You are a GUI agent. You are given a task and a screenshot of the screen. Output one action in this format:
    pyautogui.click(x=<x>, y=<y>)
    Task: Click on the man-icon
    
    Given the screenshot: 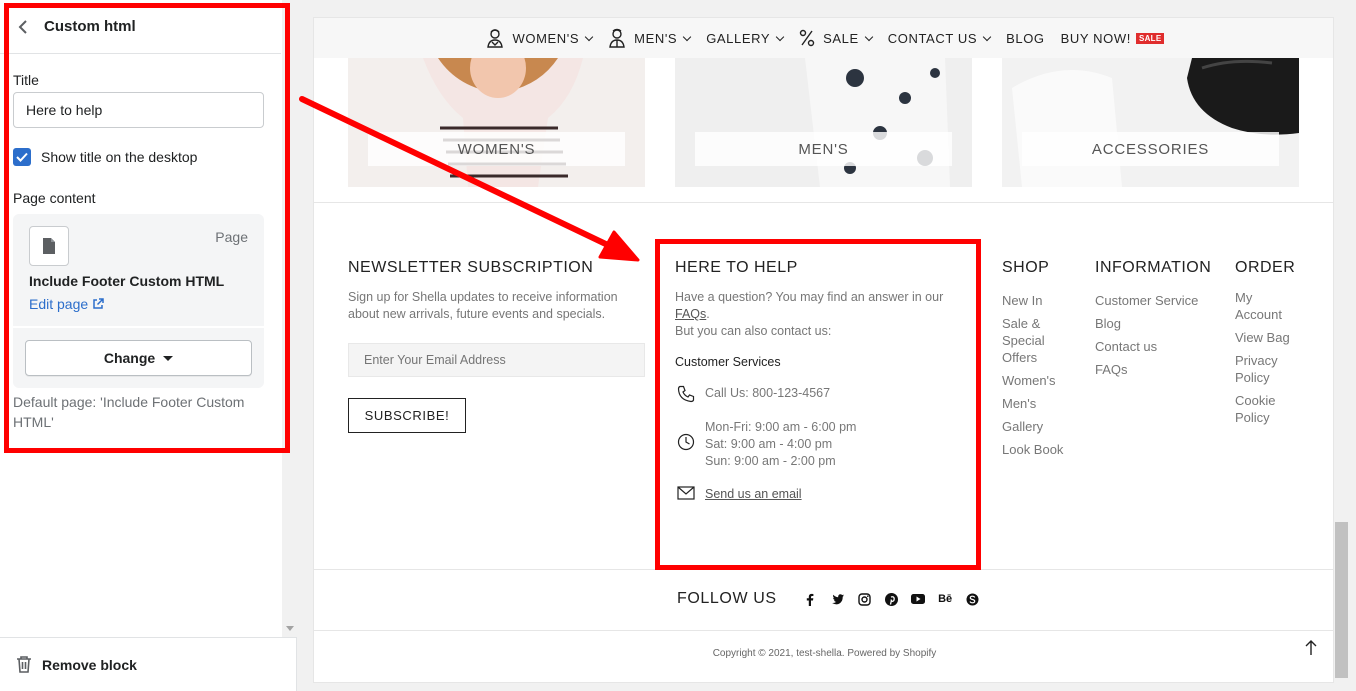 What is the action you would take?
    pyautogui.click(x=617, y=38)
    